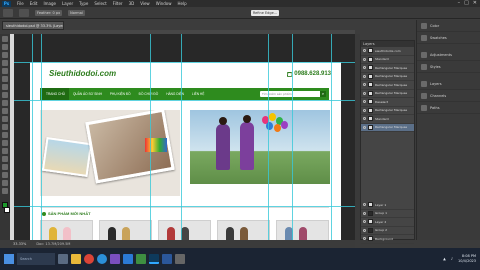 This screenshot has height=270, width=480. Describe the element at coordinates (448, 96) in the screenshot. I see `dock-item-channels: Channels` at that location.